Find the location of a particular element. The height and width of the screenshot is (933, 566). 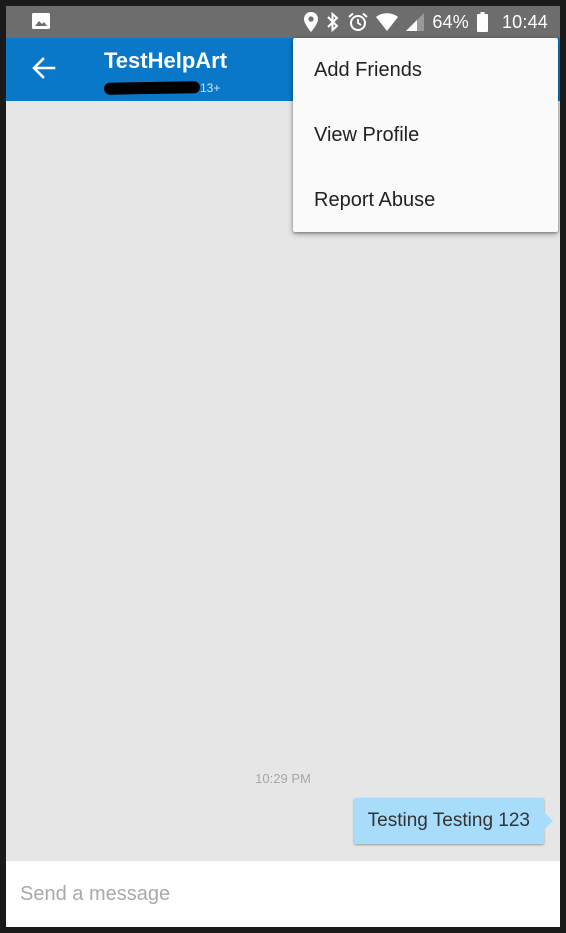

bluetooth-icon is located at coordinates (333, 22).